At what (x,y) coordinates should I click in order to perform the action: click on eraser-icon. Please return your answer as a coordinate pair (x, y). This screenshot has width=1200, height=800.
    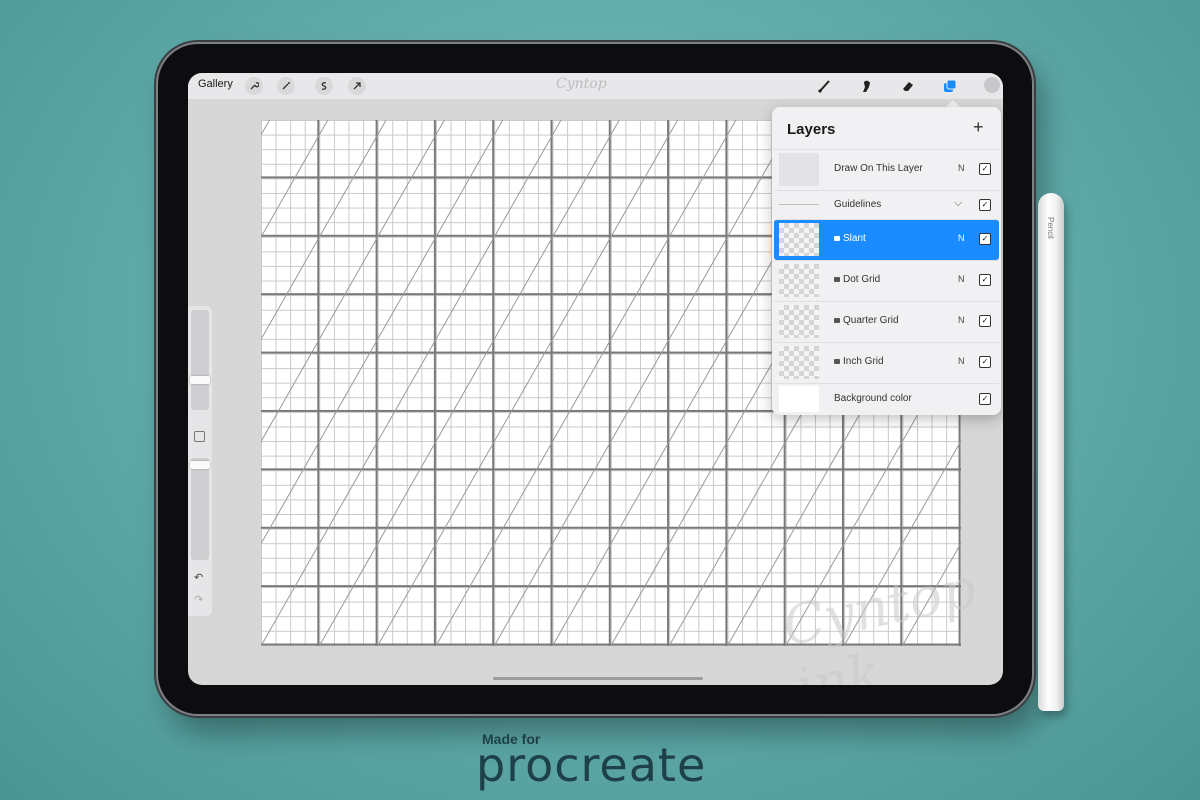
    Looking at the image, I should click on (908, 86).